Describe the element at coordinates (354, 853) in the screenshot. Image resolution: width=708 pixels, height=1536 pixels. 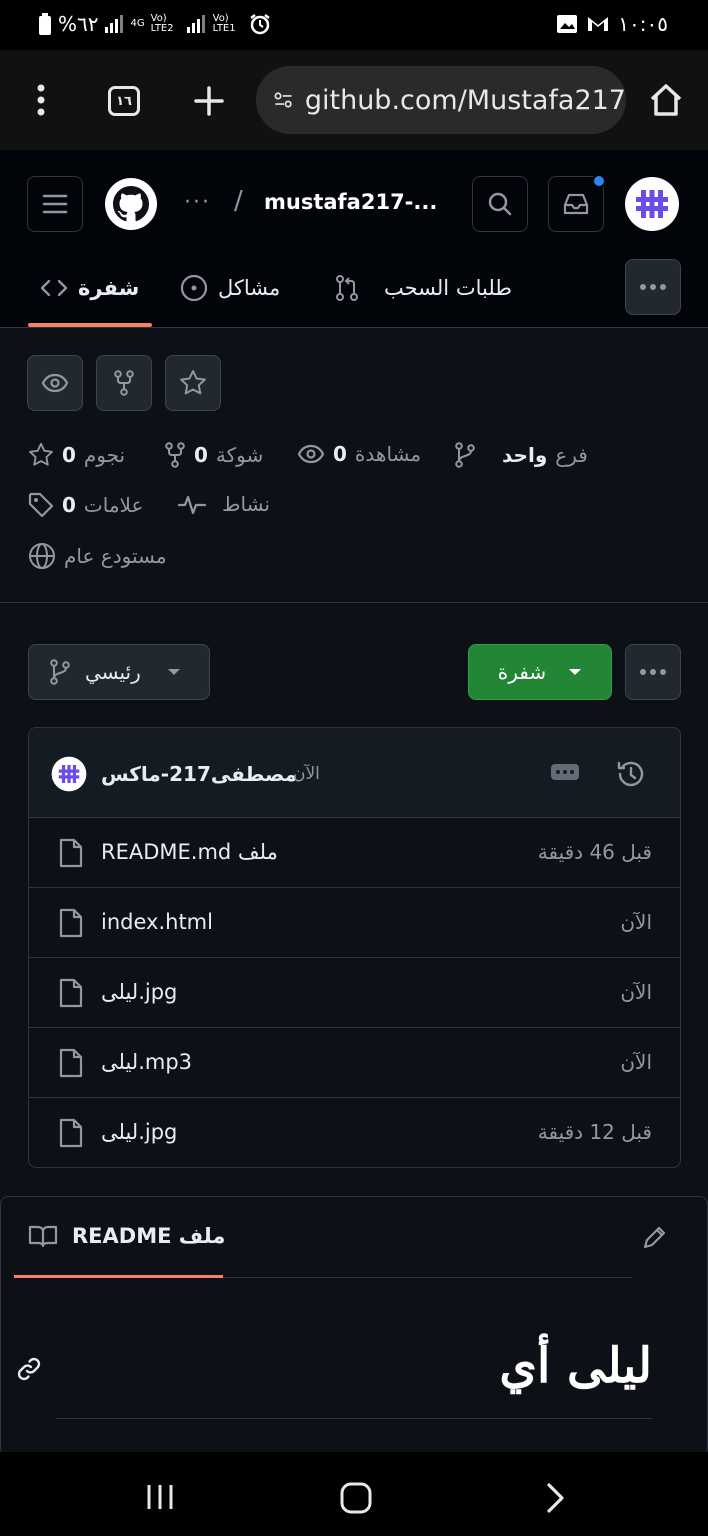
I see `file-row: README.md ملف قبل 46 دقيقة` at that location.